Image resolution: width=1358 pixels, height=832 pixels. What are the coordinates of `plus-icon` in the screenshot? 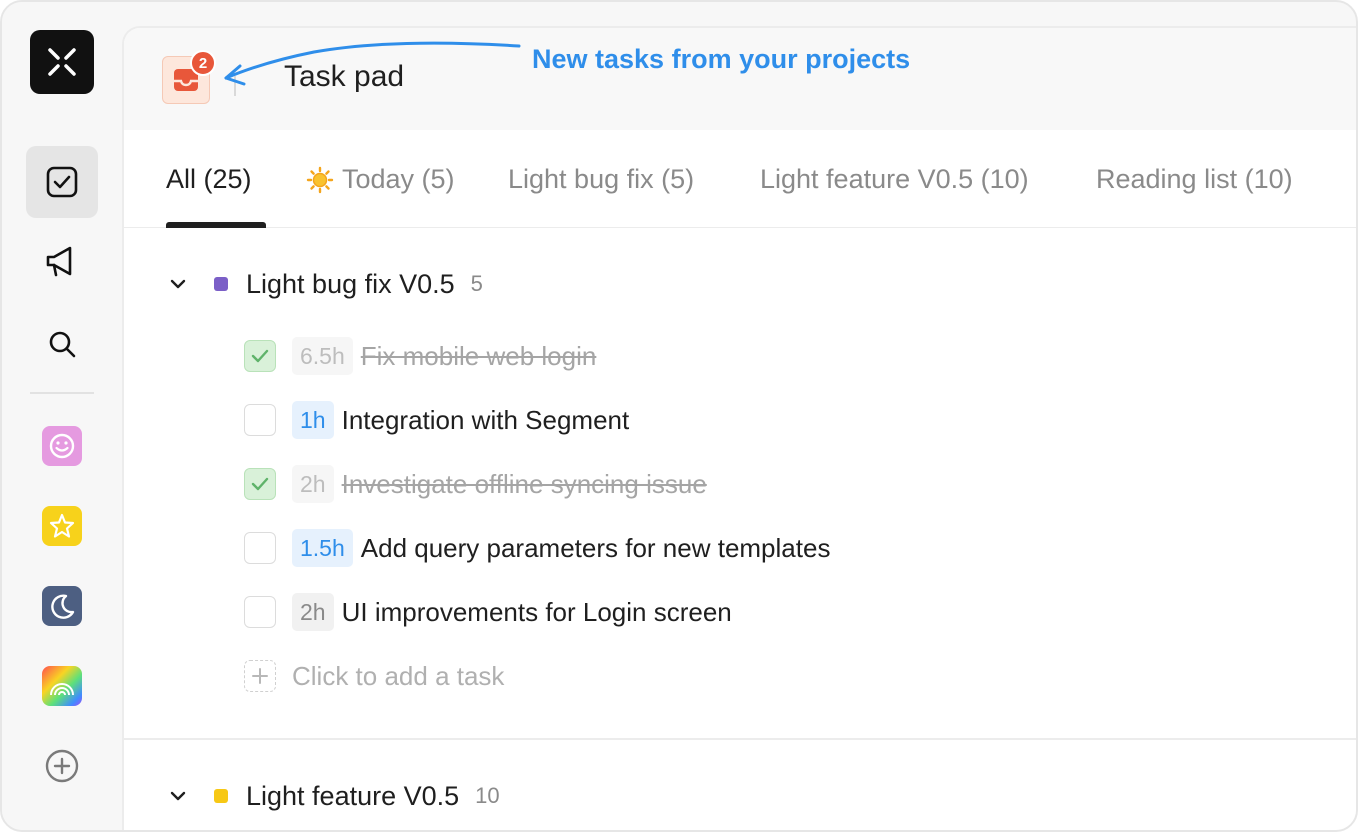 It's located at (260, 676).